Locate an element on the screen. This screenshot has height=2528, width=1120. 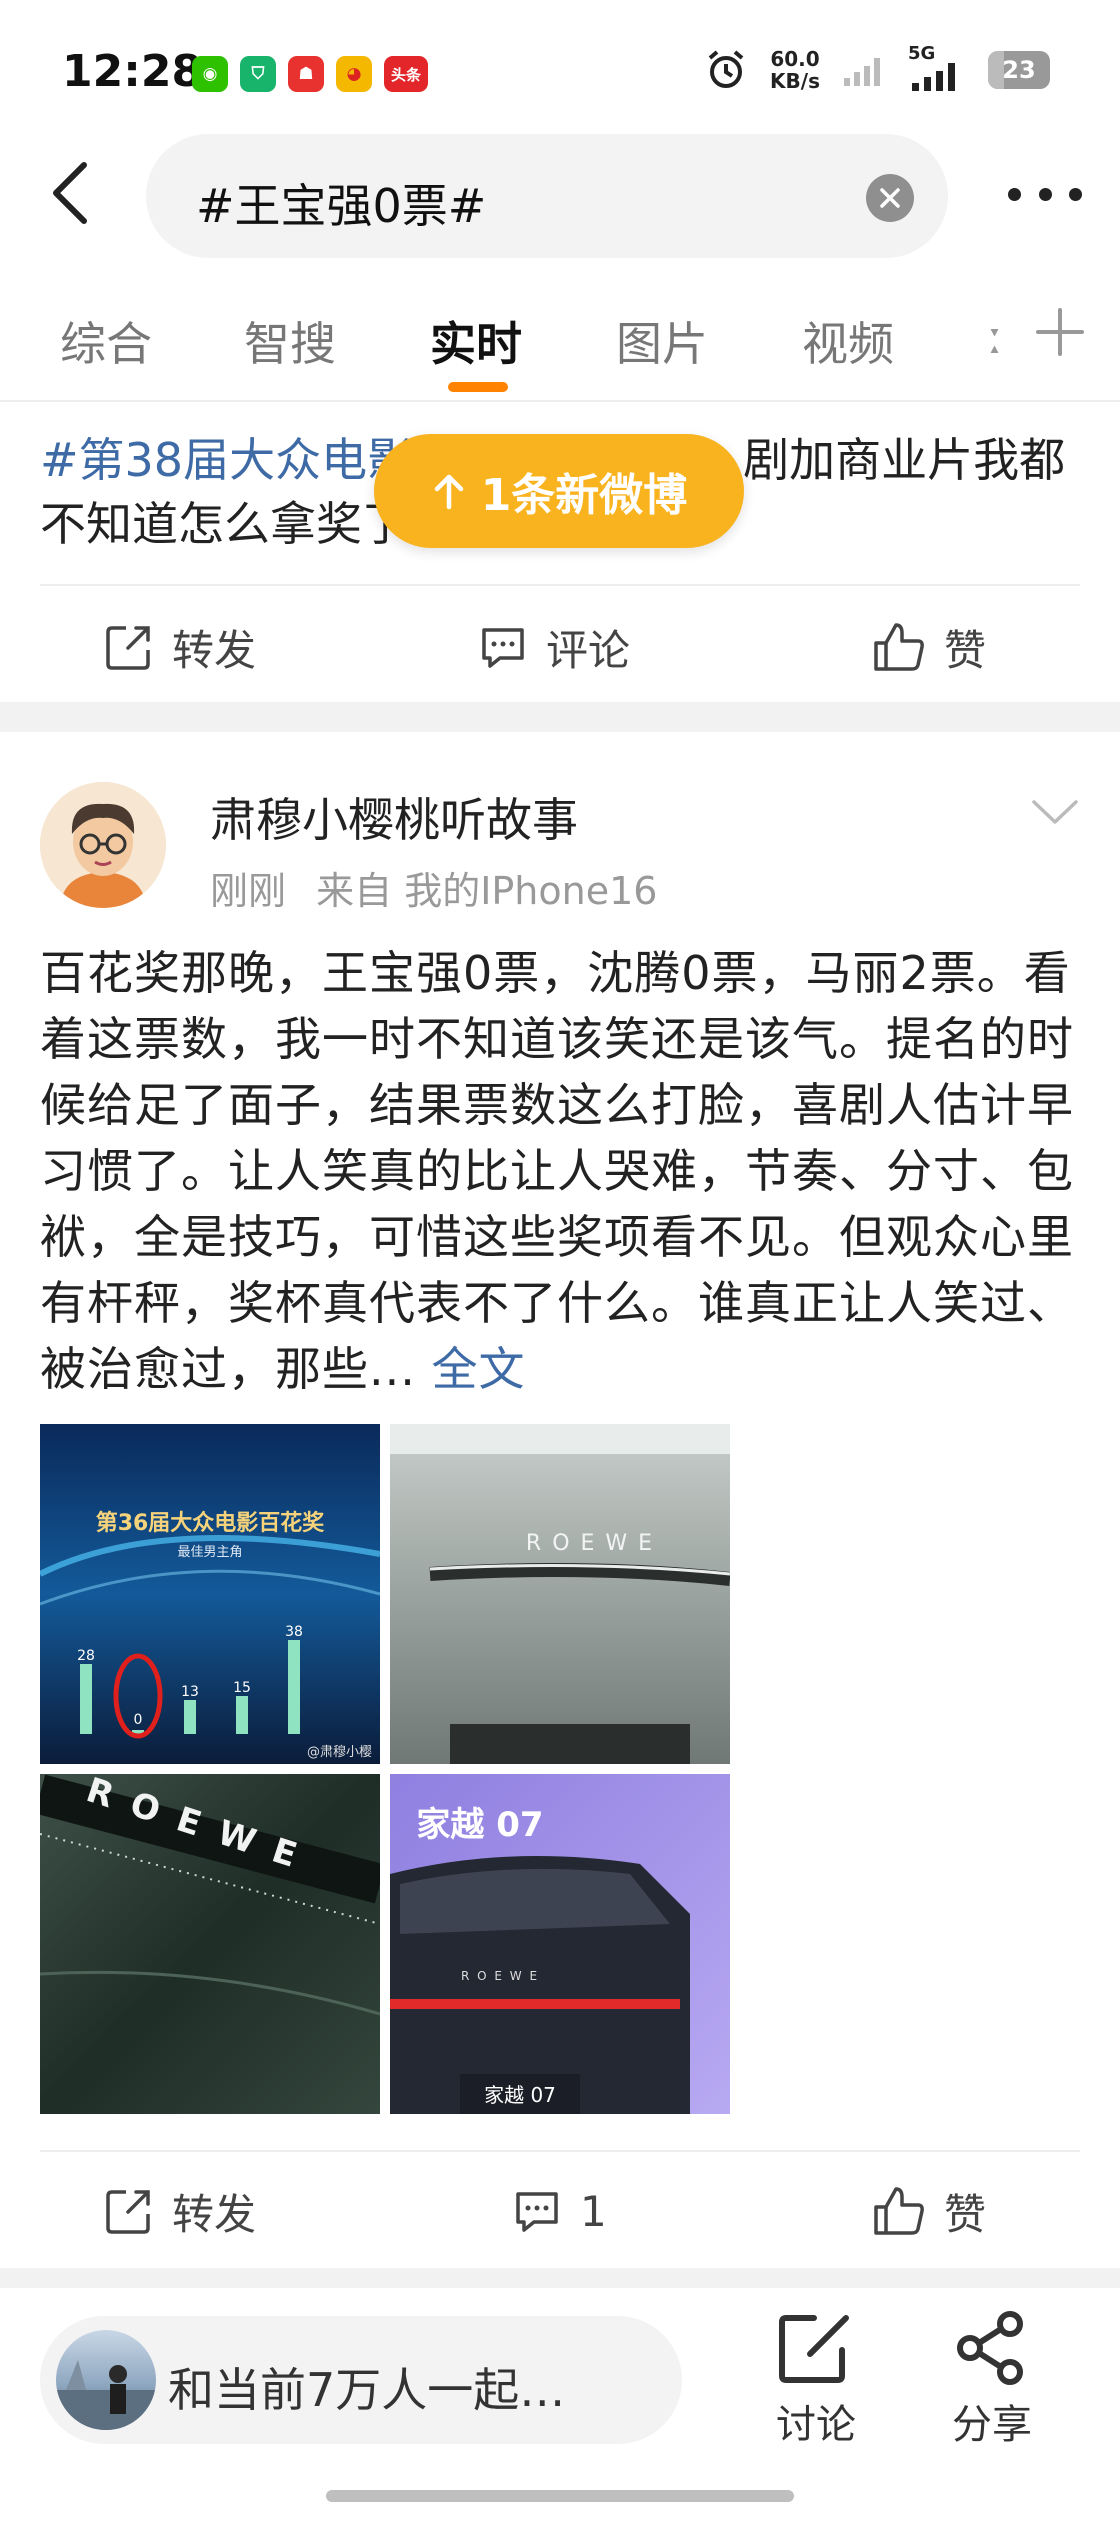
share-button: 分享 is located at coordinates (992, 2380).